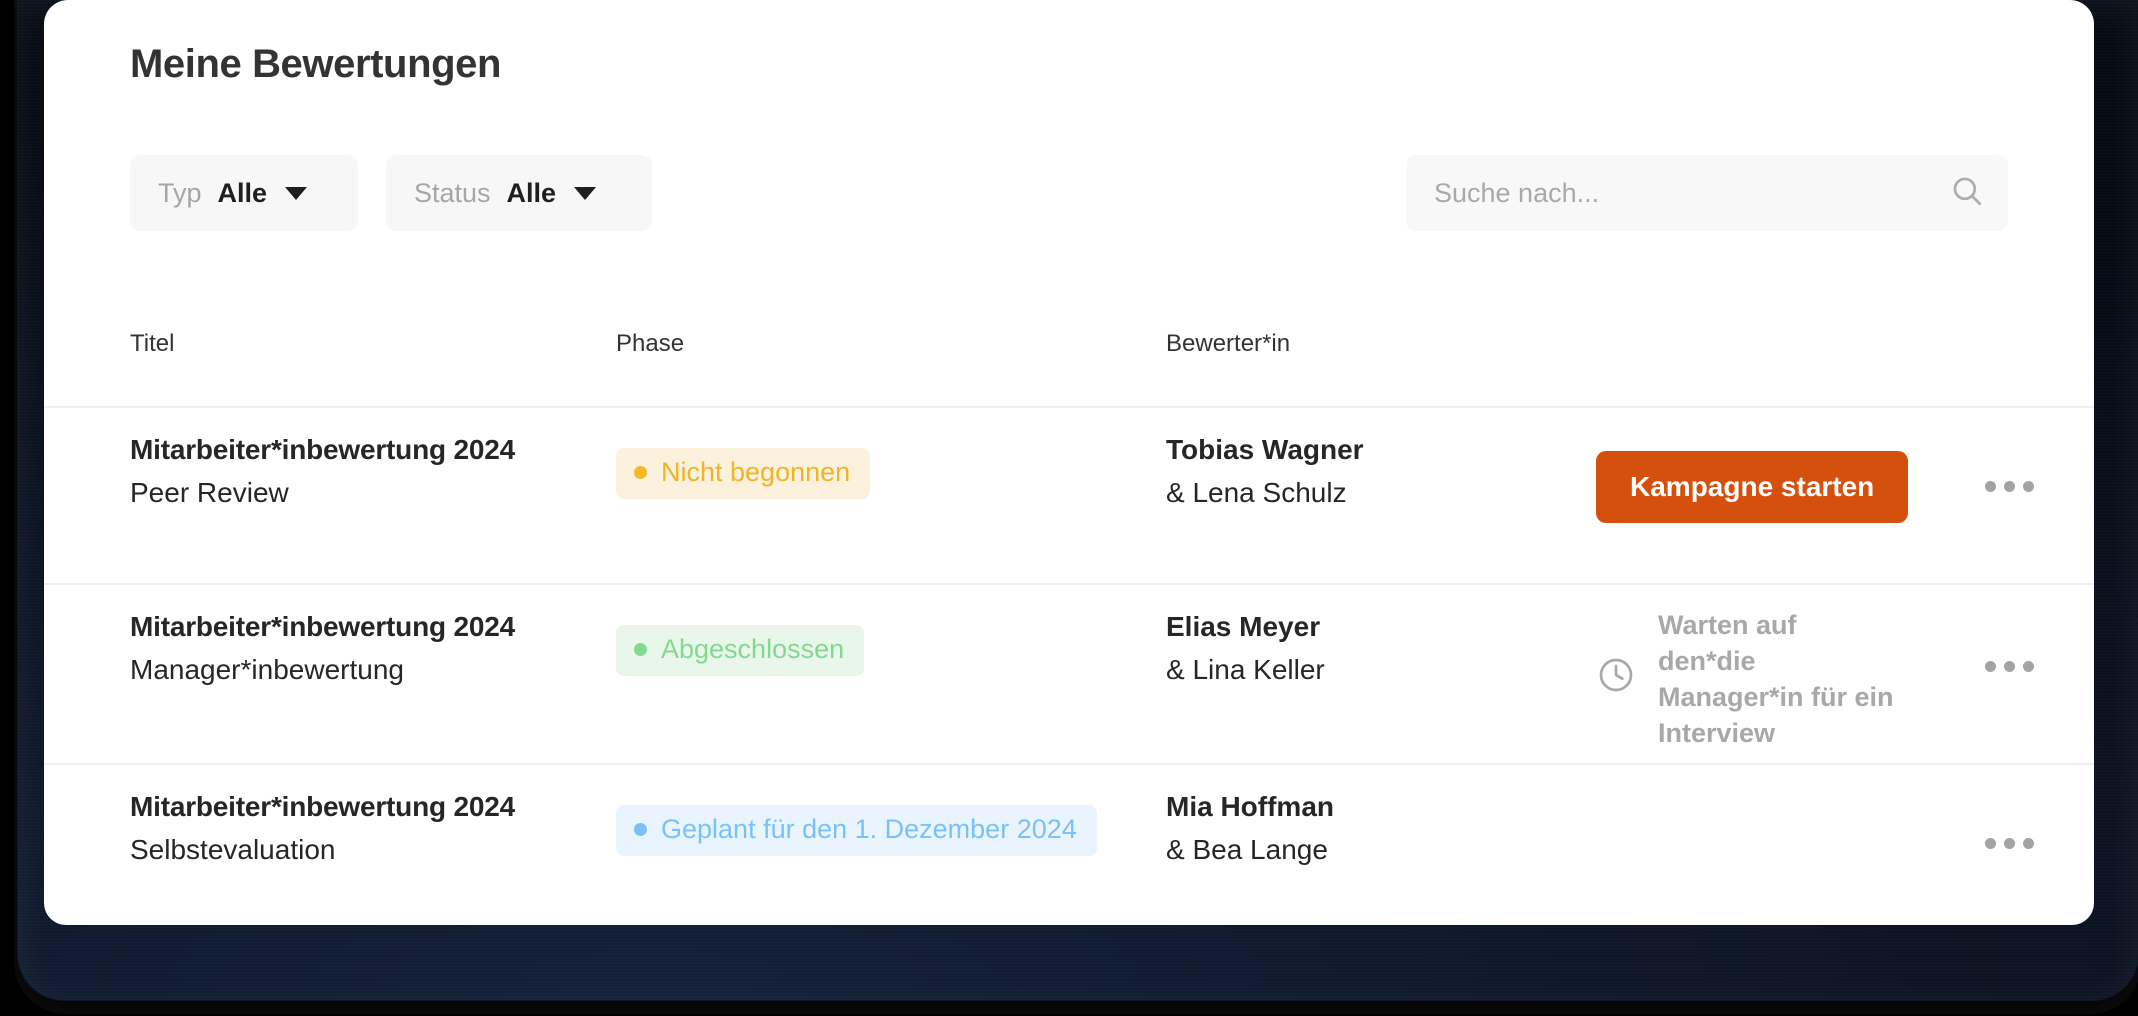 This screenshot has width=2138, height=1016. Describe the element at coordinates (316, 64) in the screenshot. I see `page-title: Meine Bewertungen` at that location.